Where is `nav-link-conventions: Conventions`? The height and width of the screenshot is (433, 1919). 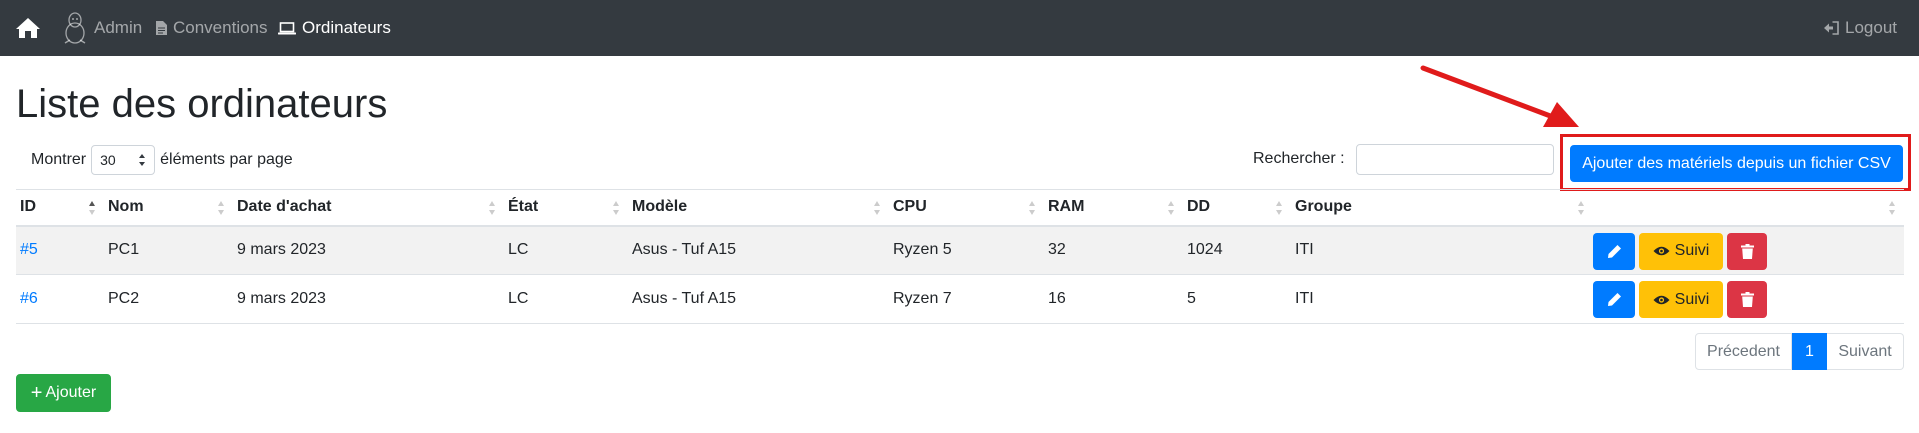 nav-link-conventions: Conventions is located at coordinates (212, 28).